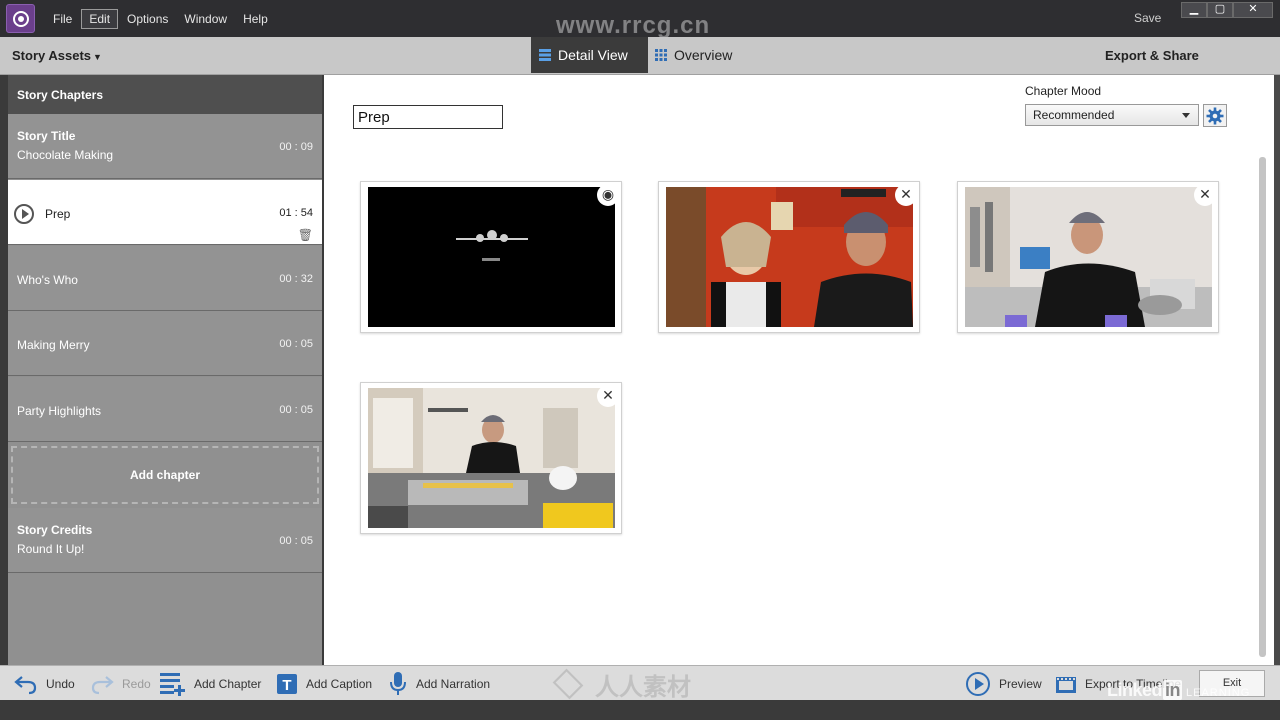 The height and width of the screenshot is (720, 1280). Describe the element at coordinates (1074, 115) in the screenshot. I see `chapter-mood-value: Recommended` at that location.